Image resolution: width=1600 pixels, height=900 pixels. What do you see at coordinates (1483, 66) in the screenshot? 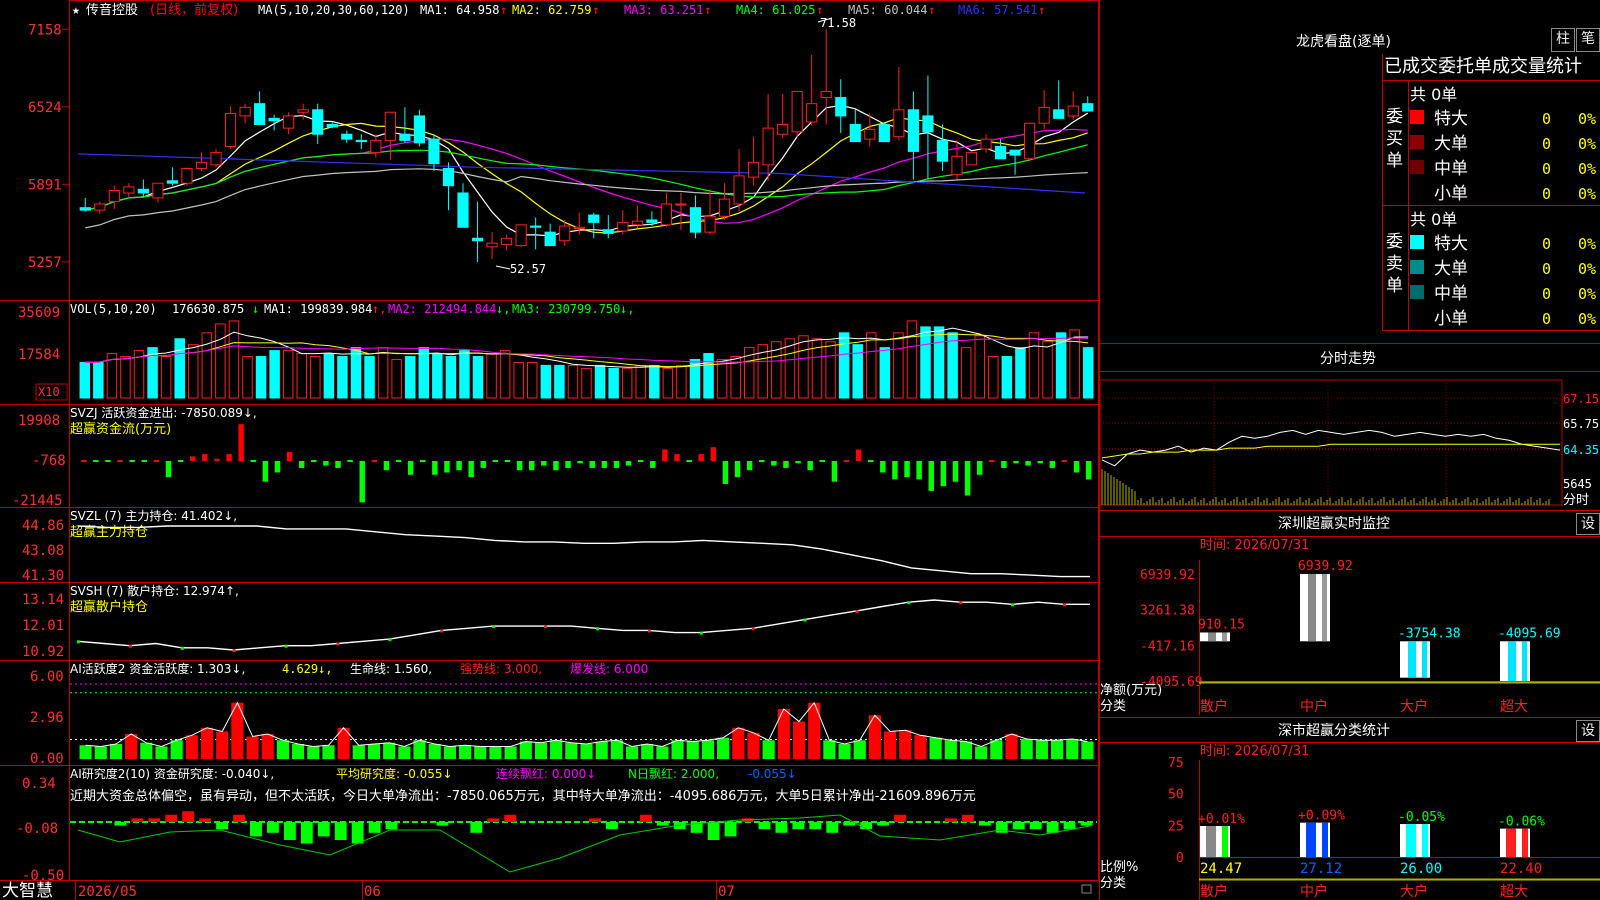
I see `lhb-subtitle: 已成交委托单成交量统计` at bounding box center [1483, 66].